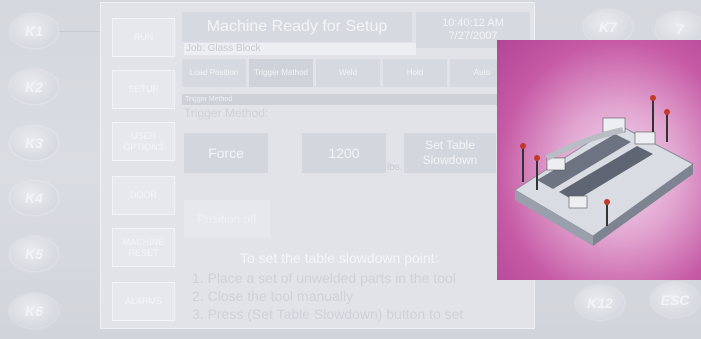 Image resolution: width=701 pixels, height=339 pixels. What do you see at coordinates (608, 27) in the screenshot?
I see `hardkey-k7: K7` at bounding box center [608, 27].